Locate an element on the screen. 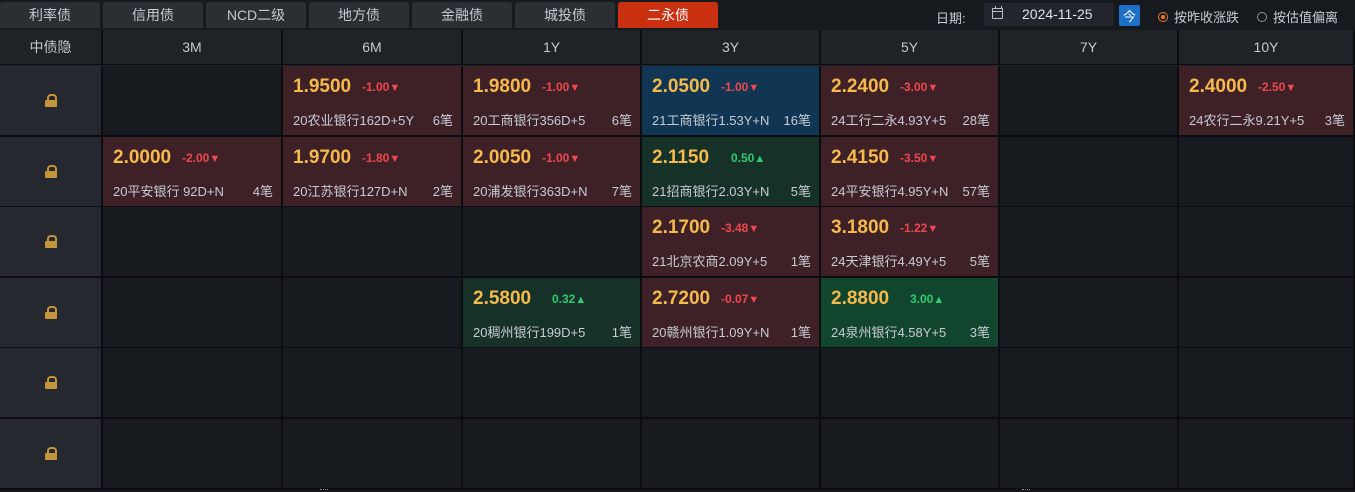 The width and height of the screenshot is (1355, 492). yield-value: 2.5800 is located at coordinates (502, 298).